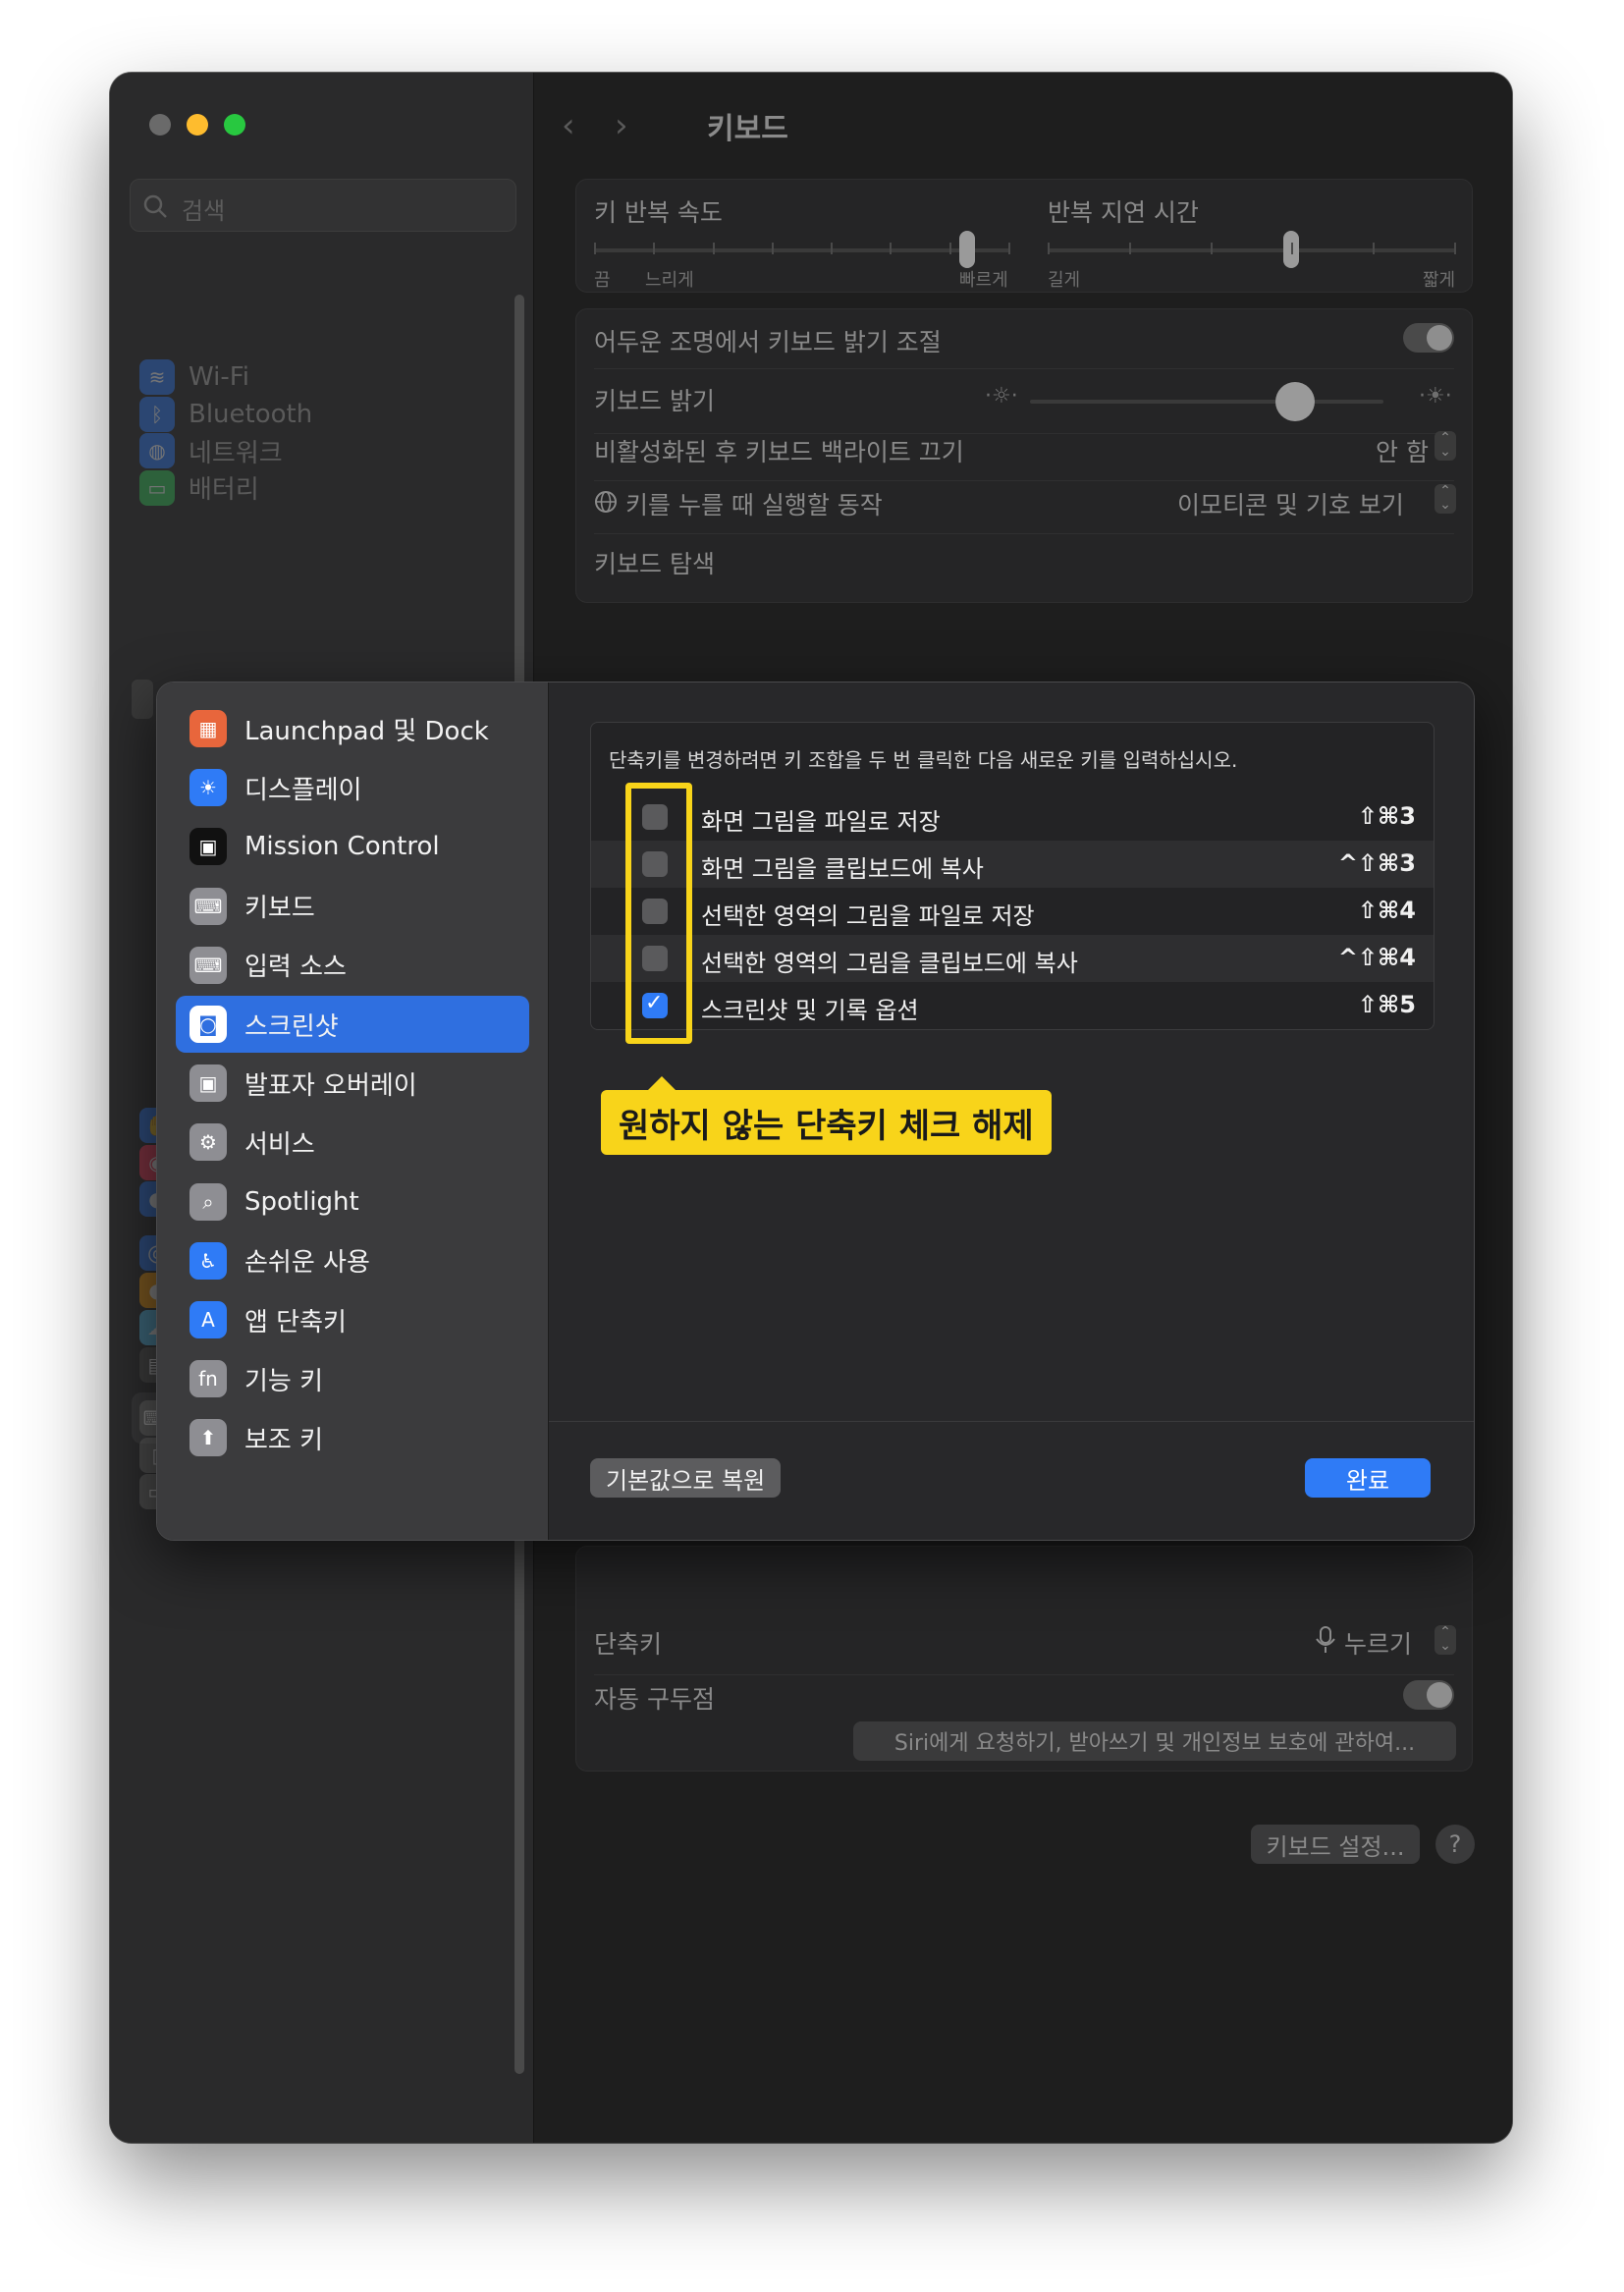 This screenshot has height=2292, width=1624. What do you see at coordinates (208, 1201) in the screenshot?
I see `spotlight-icon: ⌕` at bounding box center [208, 1201].